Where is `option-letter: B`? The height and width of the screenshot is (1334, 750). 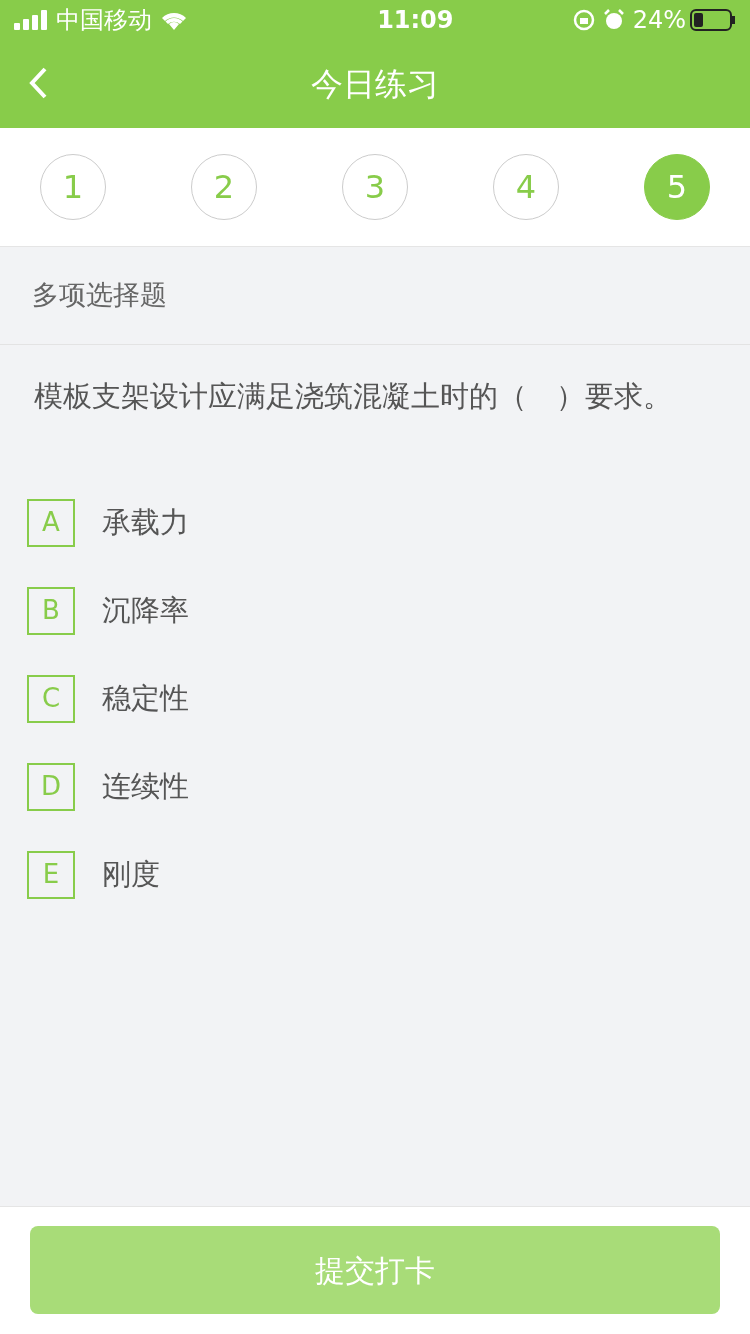
option-letter: B is located at coordinates (51, 610).